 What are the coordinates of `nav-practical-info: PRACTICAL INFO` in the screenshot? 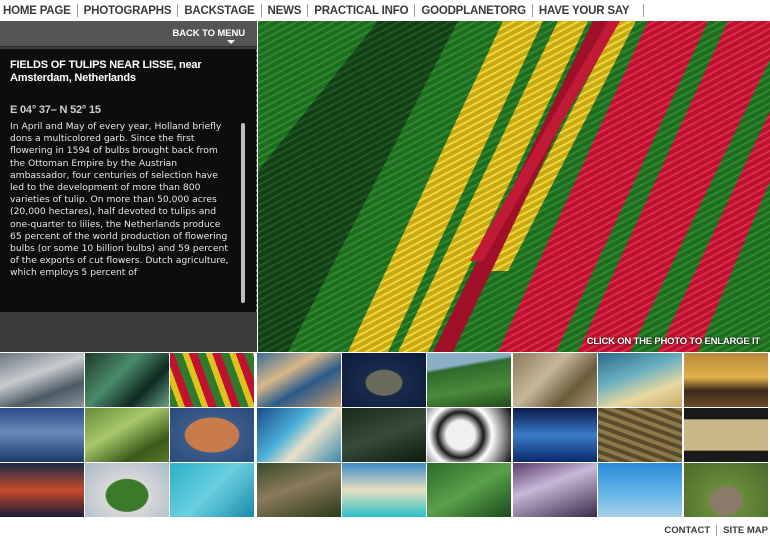 It's located at (361, 11).